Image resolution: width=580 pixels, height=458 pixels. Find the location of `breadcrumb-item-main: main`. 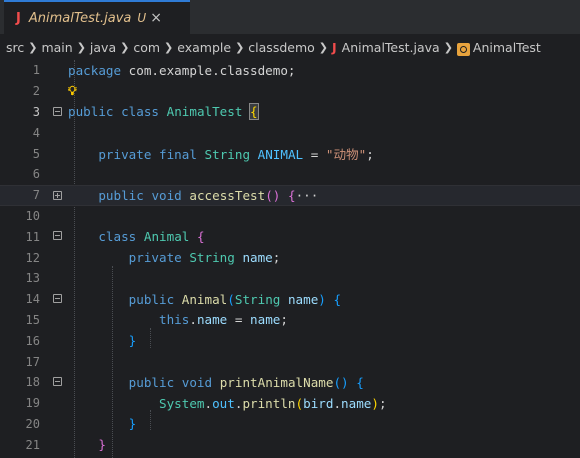

breadcrumb-item-main: main is located at coordinates (56, 47).